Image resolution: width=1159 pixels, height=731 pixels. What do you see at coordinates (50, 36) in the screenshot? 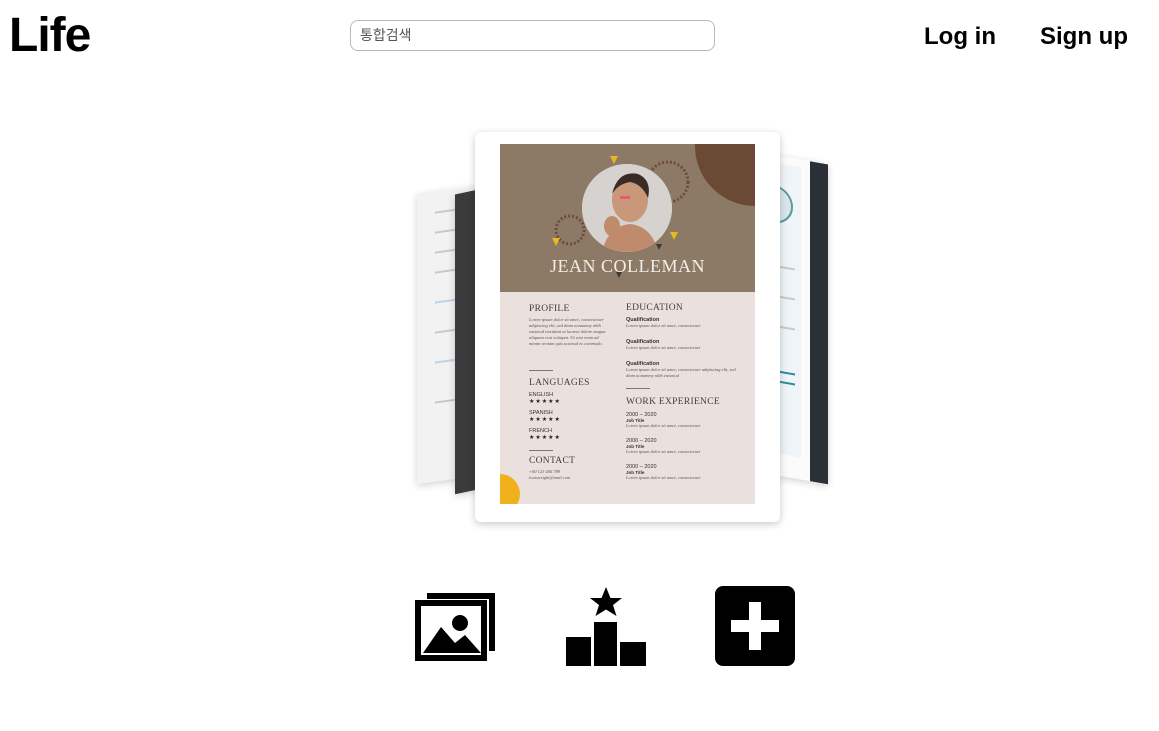
I see `site-logo: Life` at bounding box center [50, 36].